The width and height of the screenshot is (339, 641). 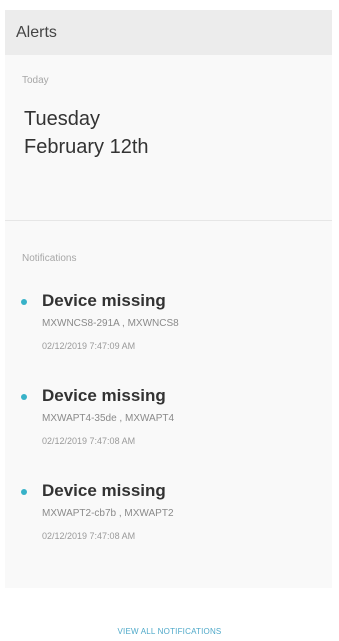 I want to click on alerts-title: Alerts, so click(x=36, y=32).